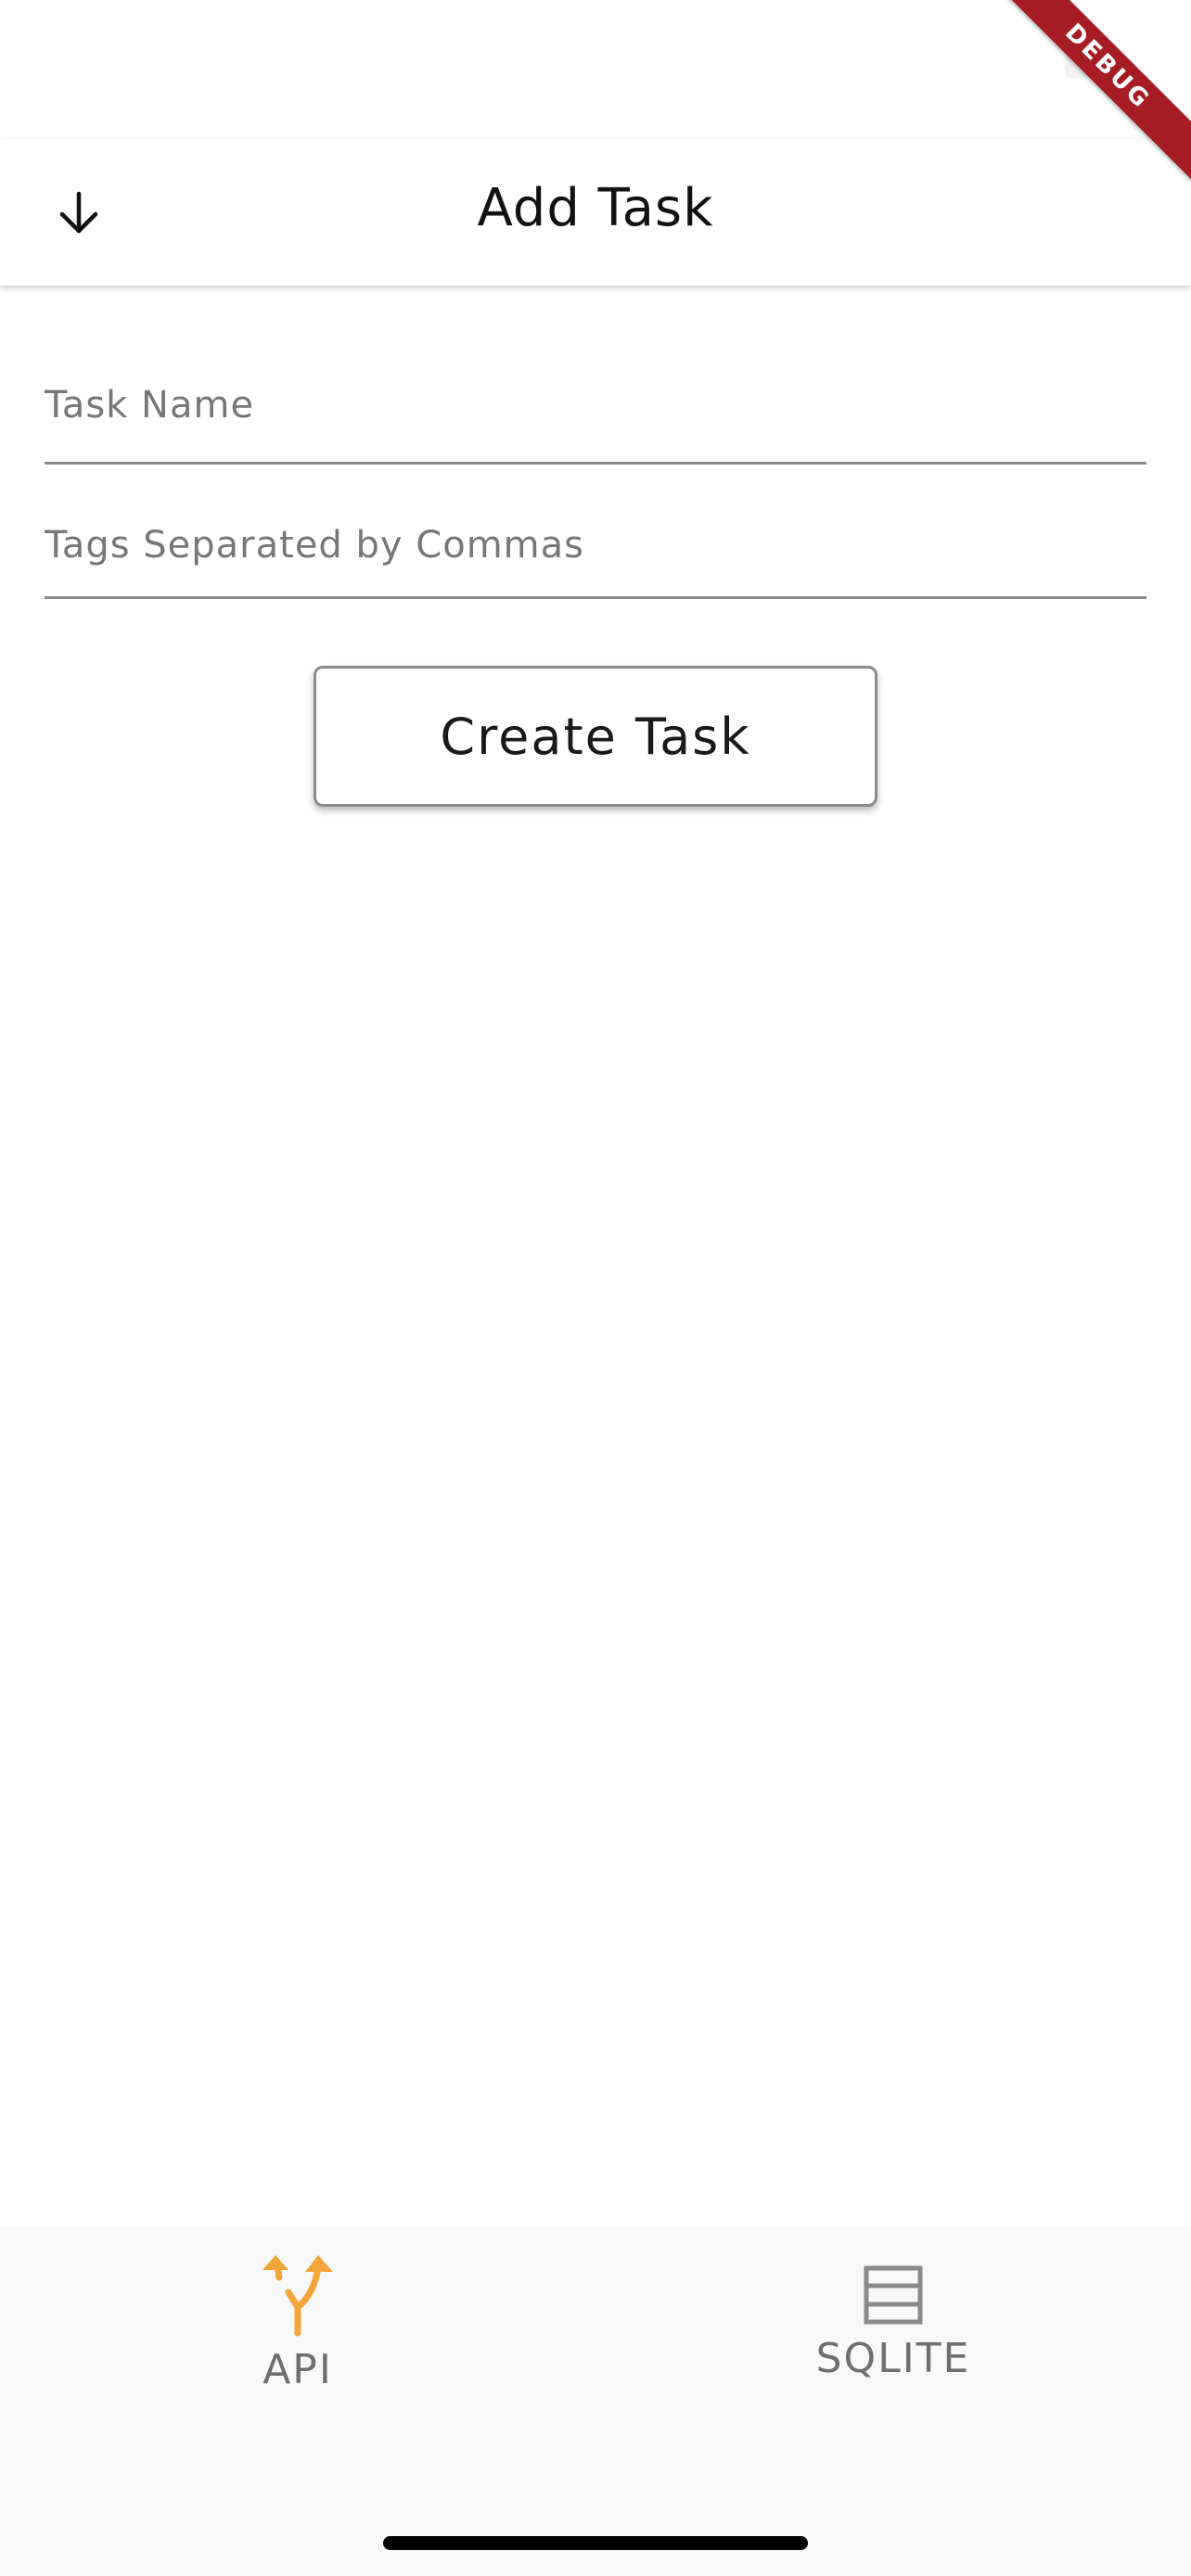 Image resolution: width=1191 pixels, height=2576 pixels. What do you see at coordinates (894, 2297) in the screenshot?
I see `database-icon` at bounding box center [894, 2297].